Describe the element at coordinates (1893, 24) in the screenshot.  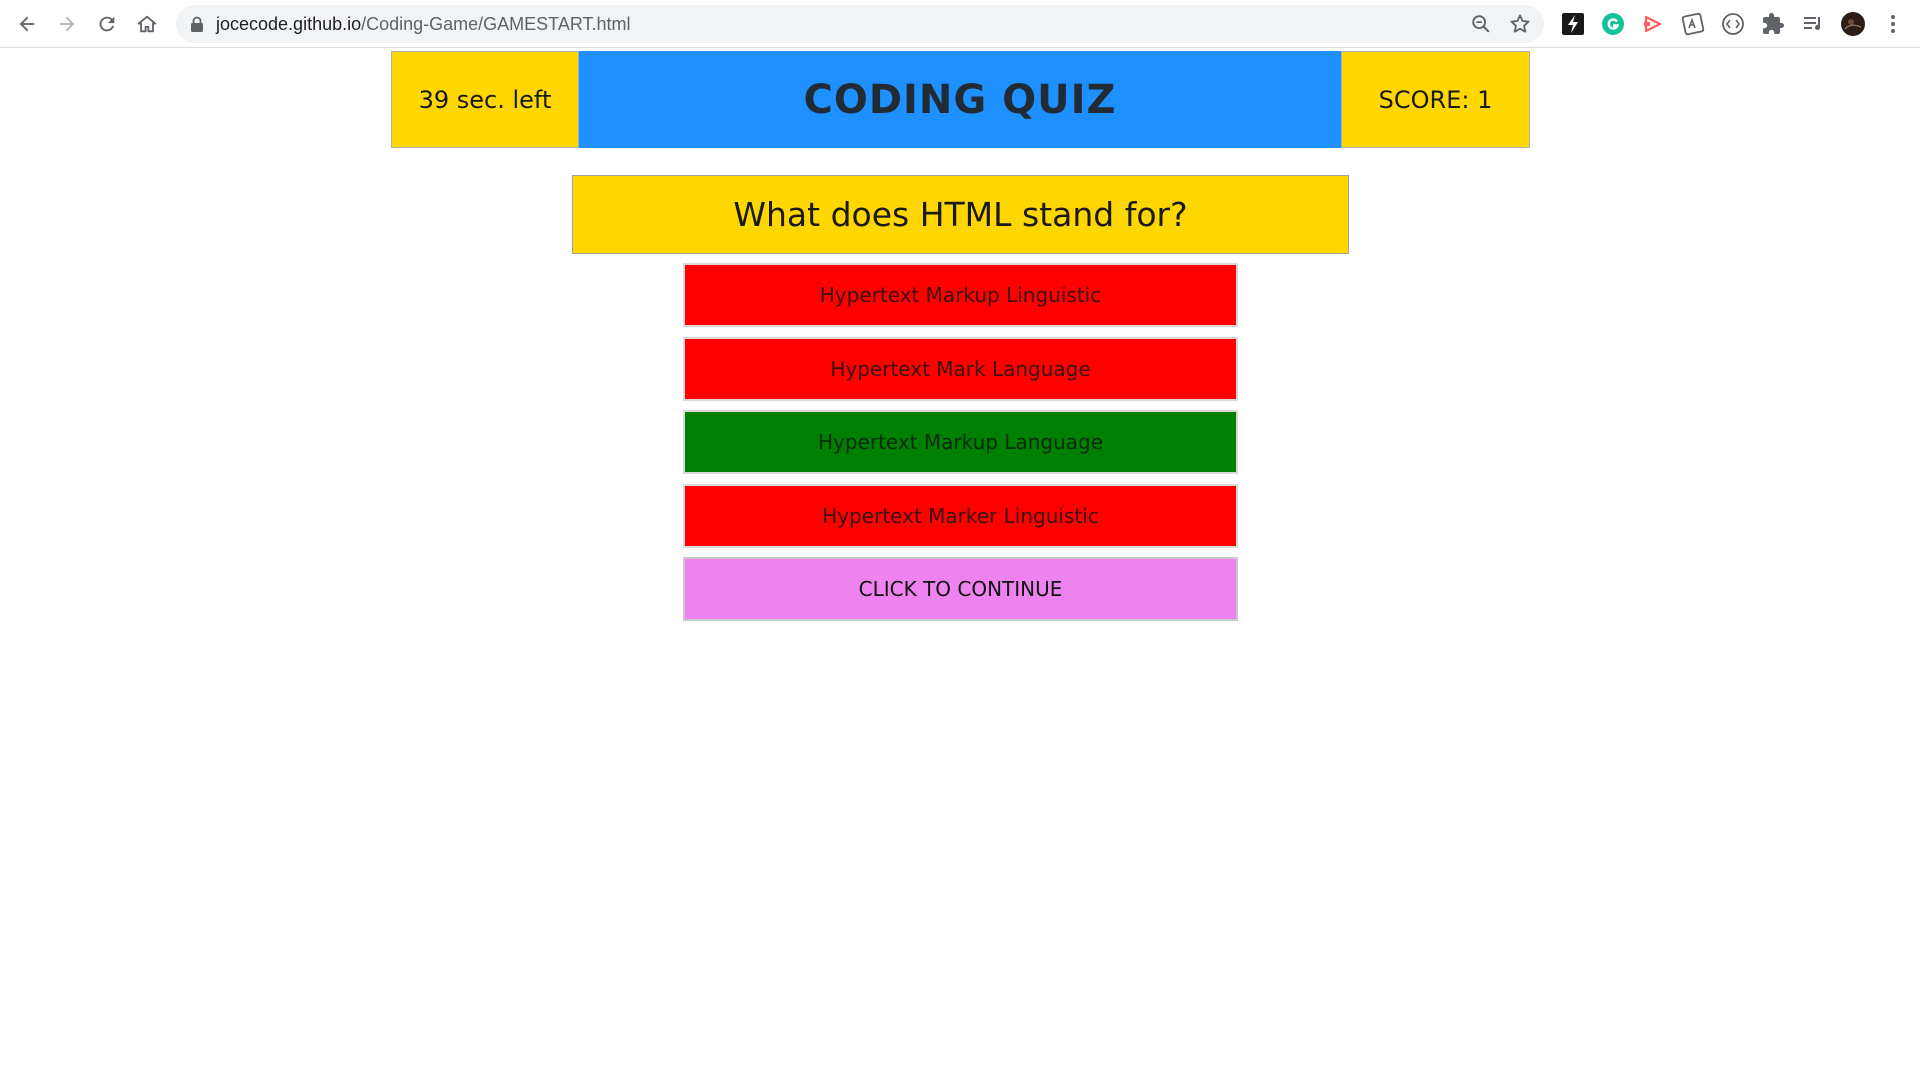
I see `browser-menu-icon` at that location.